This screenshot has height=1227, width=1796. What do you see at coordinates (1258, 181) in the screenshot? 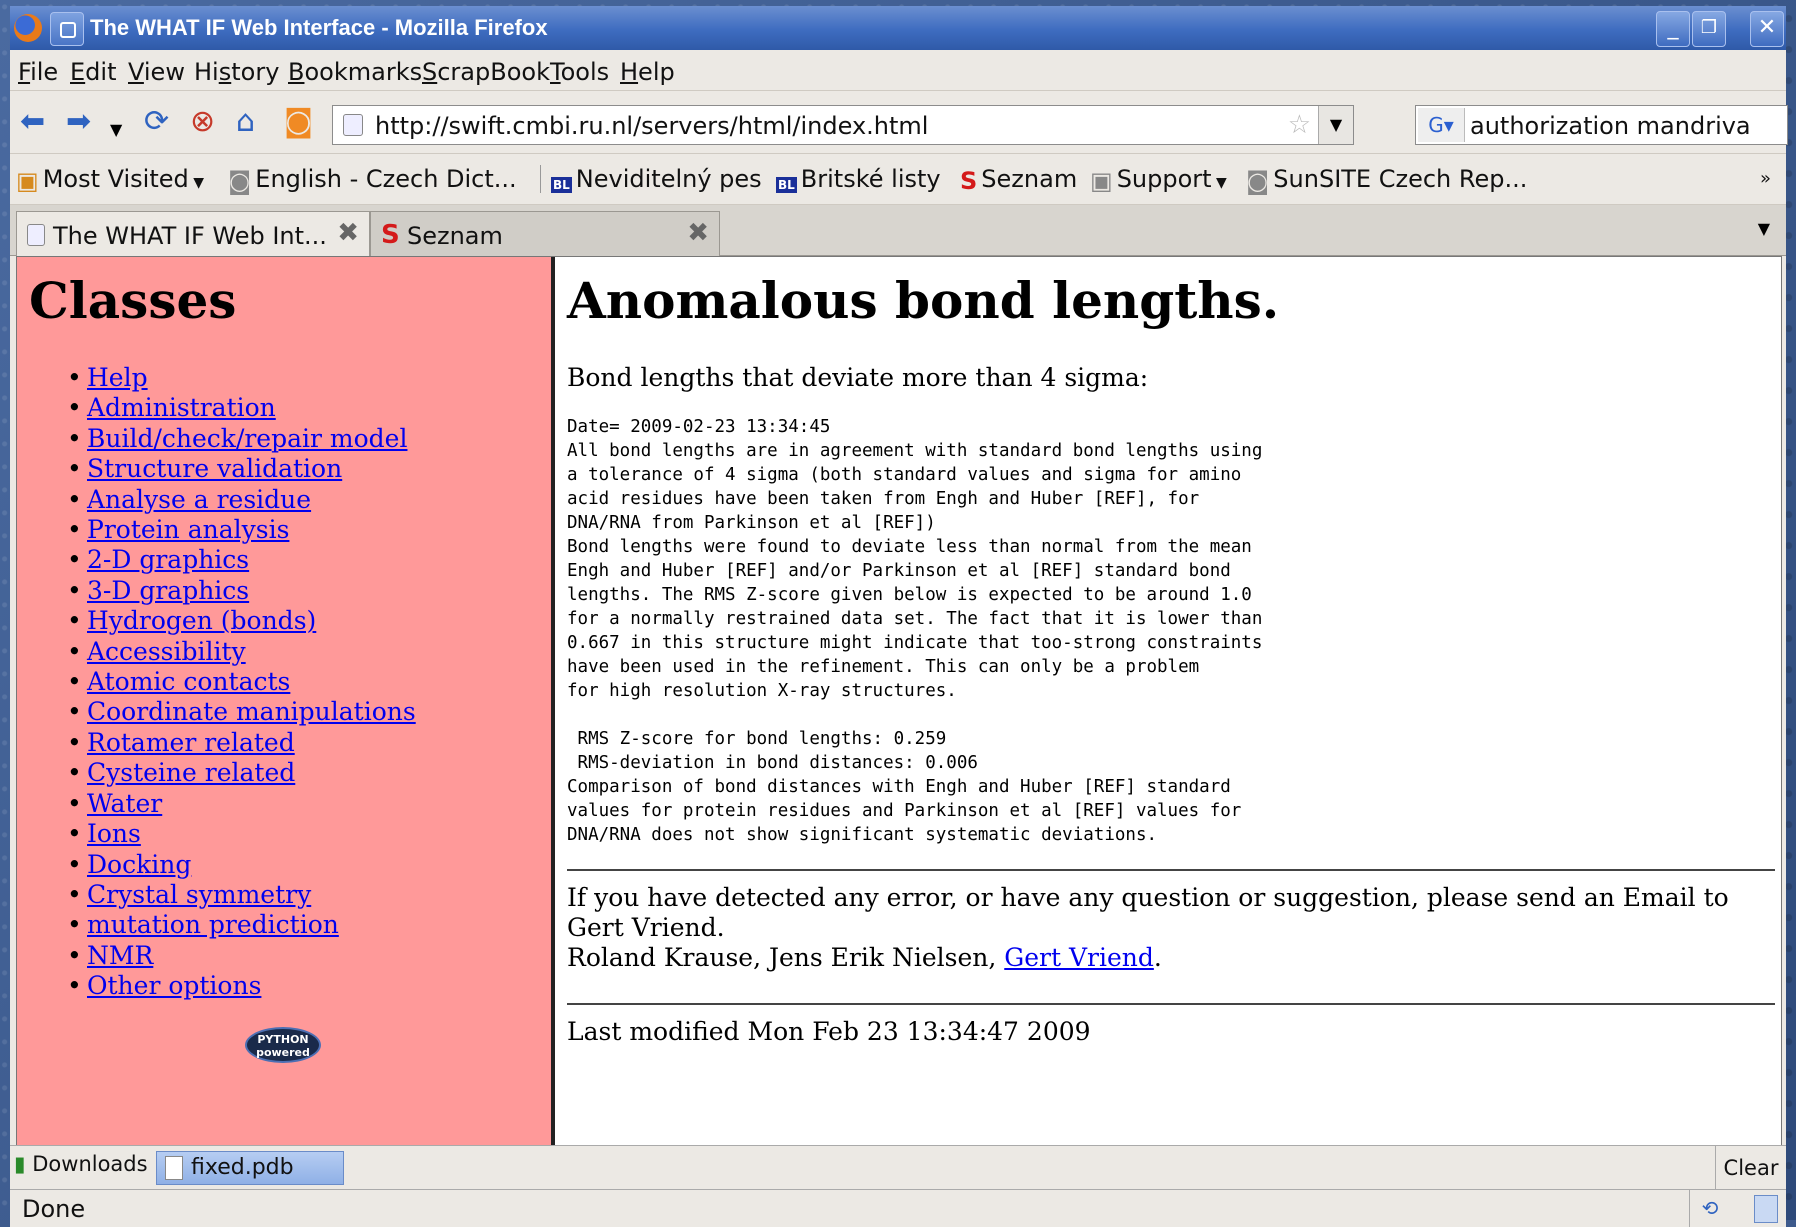
I see `page-icon: ◙` at bounding box center [1258, 181].